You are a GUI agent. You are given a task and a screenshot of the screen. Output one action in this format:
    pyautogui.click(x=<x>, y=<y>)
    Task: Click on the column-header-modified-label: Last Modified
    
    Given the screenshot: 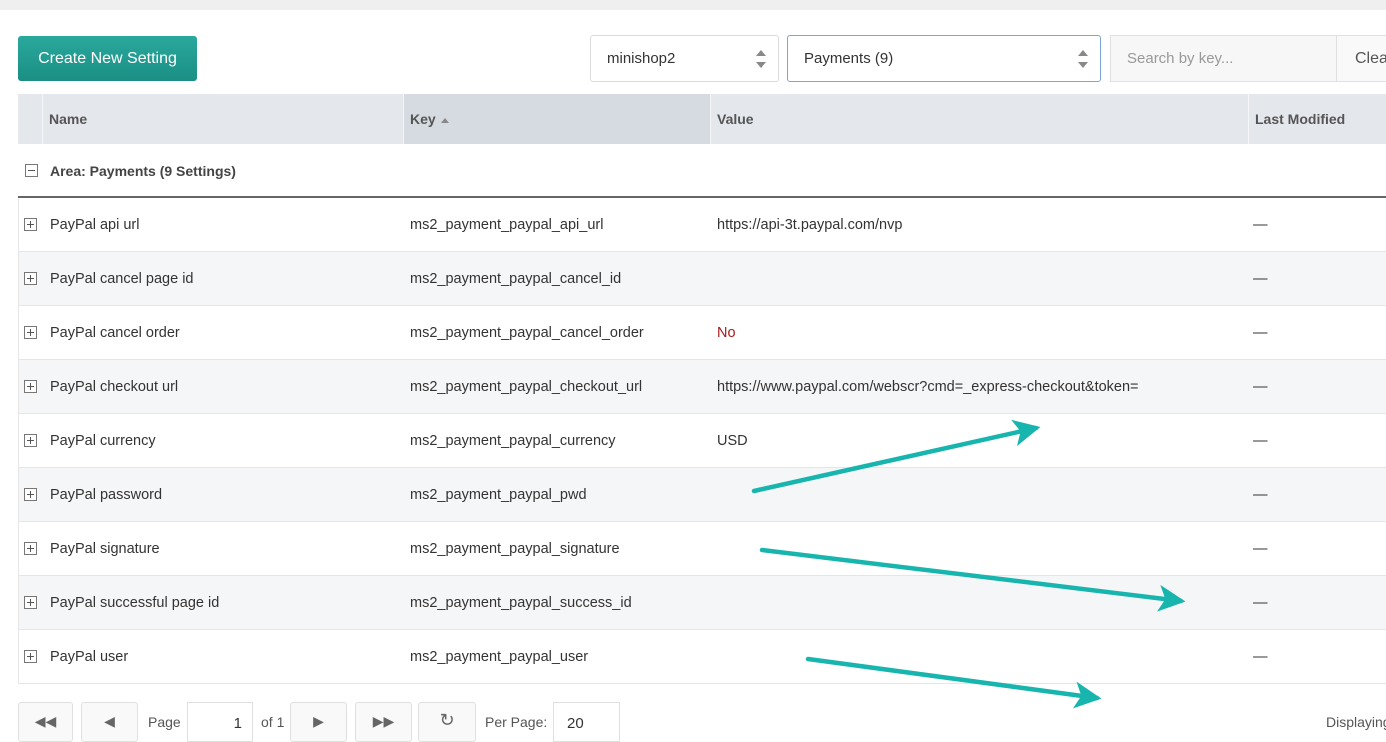 What is the action you would take?
    pyautogui.click(x=1300, y=119)
    